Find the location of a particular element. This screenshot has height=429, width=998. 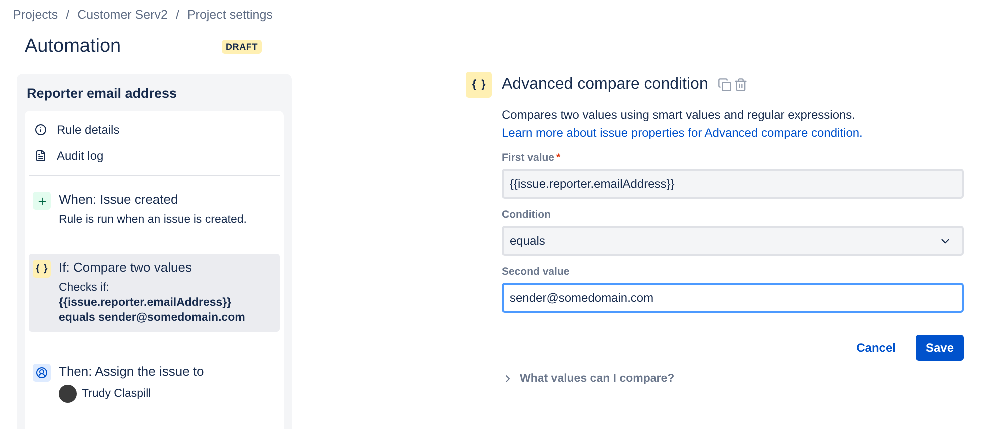

rule-name: Reporter email address is located at coordinates (102, 94).